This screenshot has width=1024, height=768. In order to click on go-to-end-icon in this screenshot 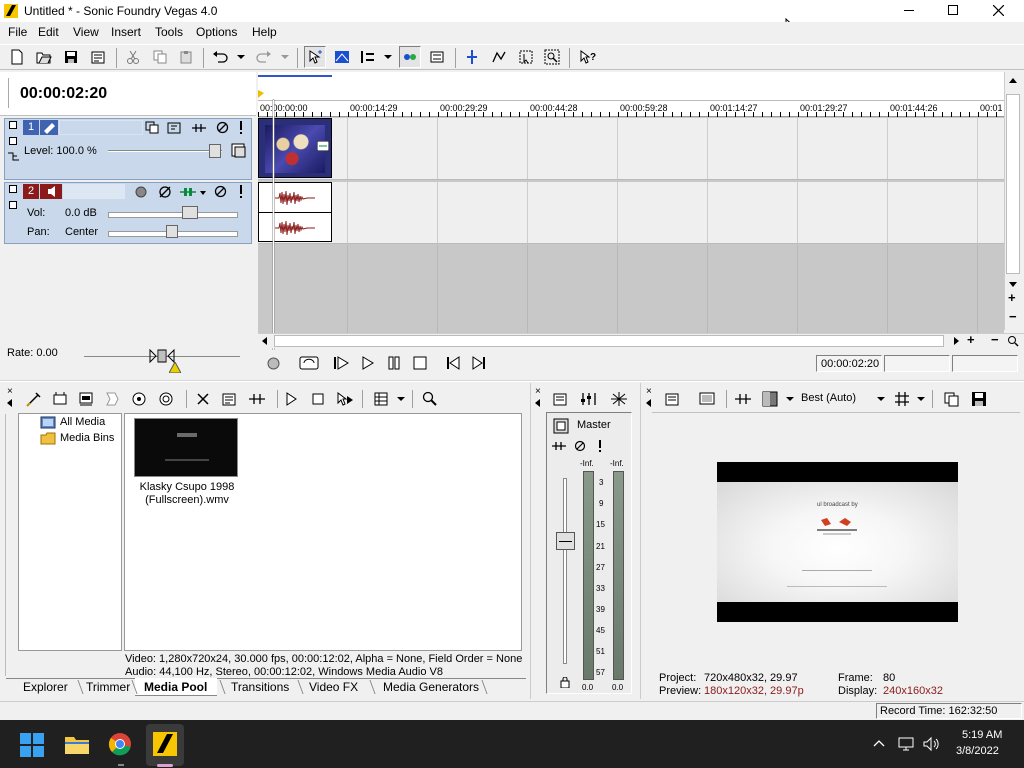, I will do `click(479, 363)`.